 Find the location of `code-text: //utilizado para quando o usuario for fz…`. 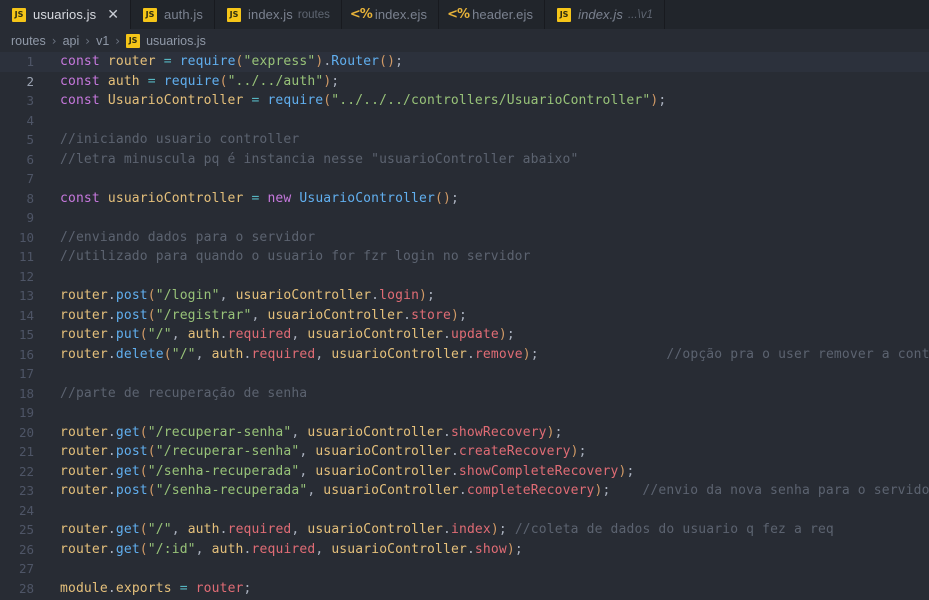

code-text: //utilizado para quando o usuario for fz… is located at coordinates (295, 256).